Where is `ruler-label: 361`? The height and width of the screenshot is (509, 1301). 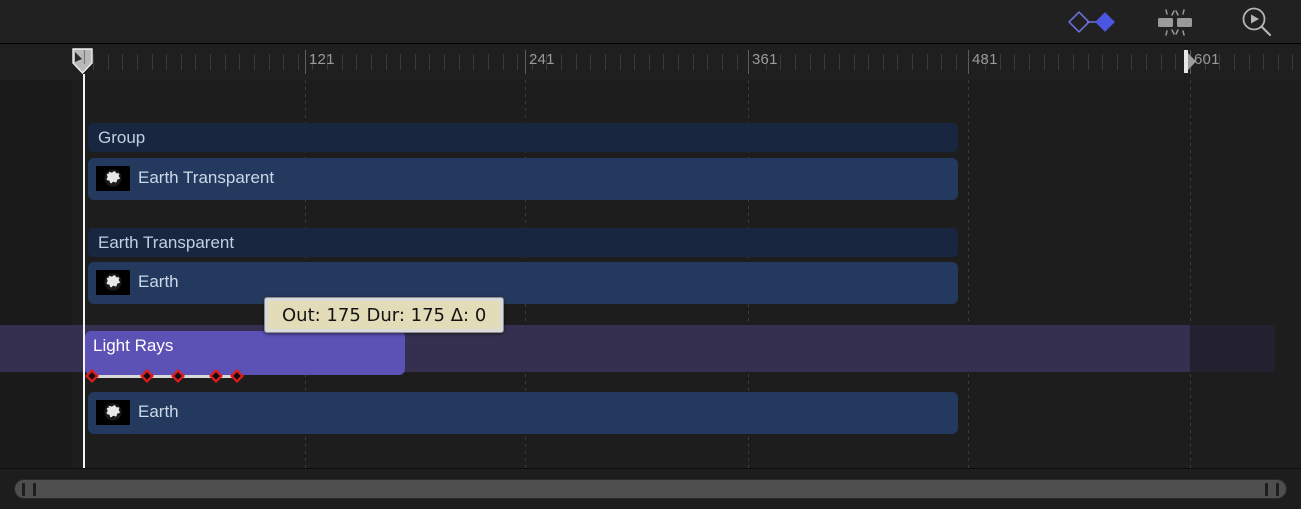 ruler-label: 361 is located at coordinates (765, 59).